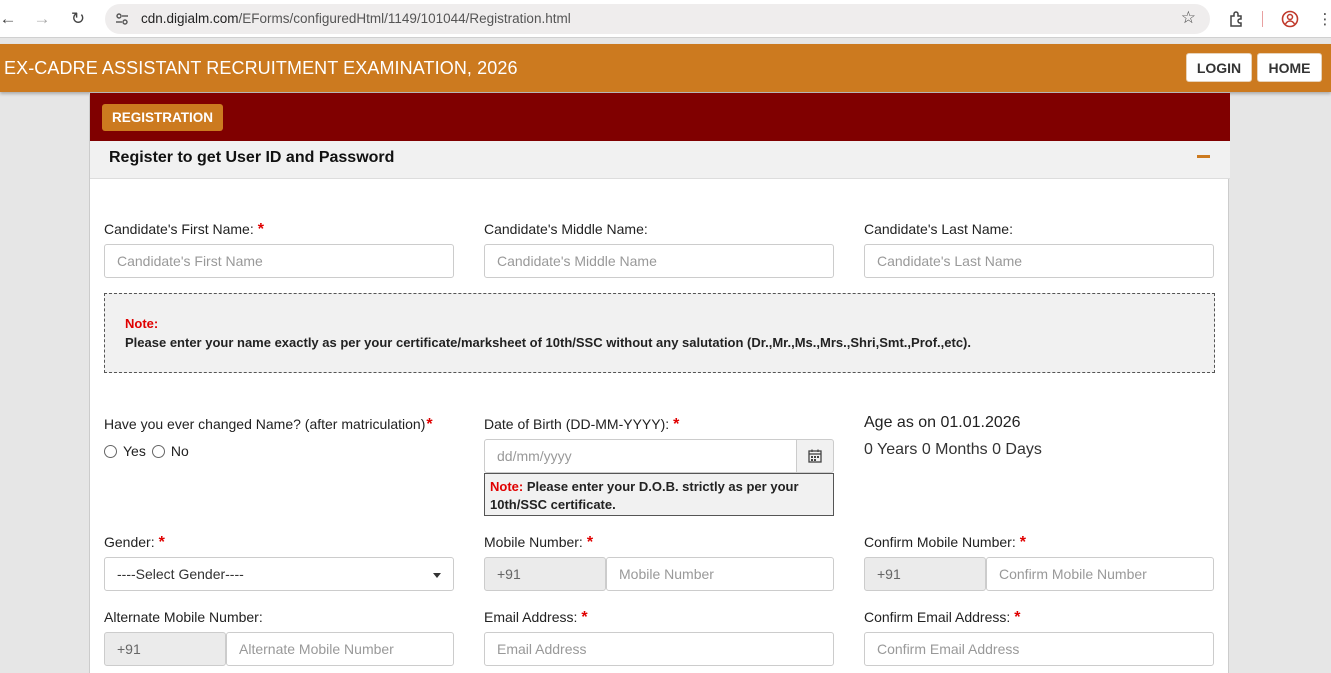 The height and width of the screenshot is (673, 1331). Describe the element at coordinates (190, 18) in the screenshot. I see `url-host: cdn.digialm.com` at that location.